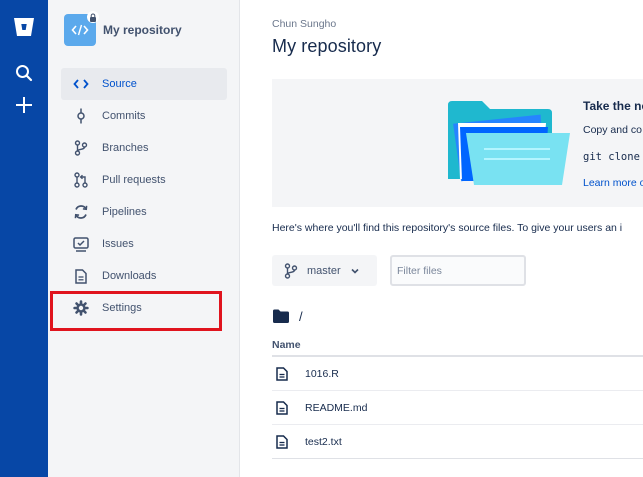 Image resolution: width=643 pixels, height=477 pixels. Describe the element at coordinates (612, 130) in the screenshot. I see `banner-text: Copy and co` at that location.